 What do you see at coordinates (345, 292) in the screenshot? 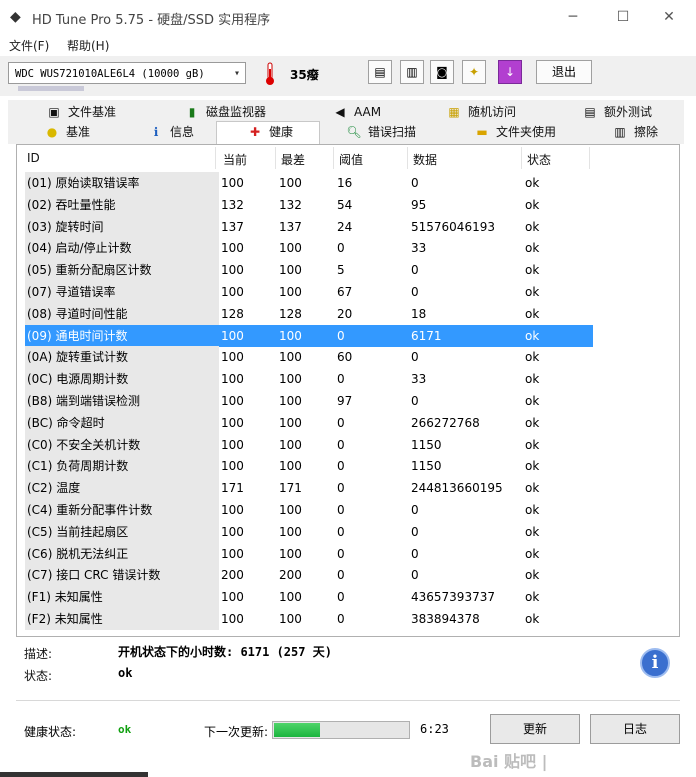
I see `cell-threshold: 67` at bounding box center [345, 292].